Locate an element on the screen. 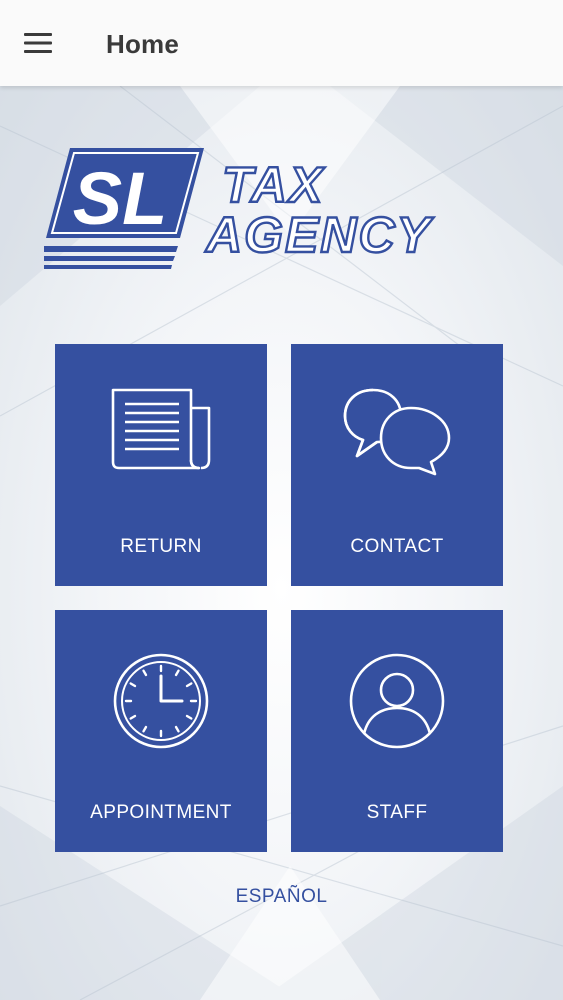 This screenshot has width=563, height=1000. contact-tile: CONTACT is located at coordinates (397, 465).